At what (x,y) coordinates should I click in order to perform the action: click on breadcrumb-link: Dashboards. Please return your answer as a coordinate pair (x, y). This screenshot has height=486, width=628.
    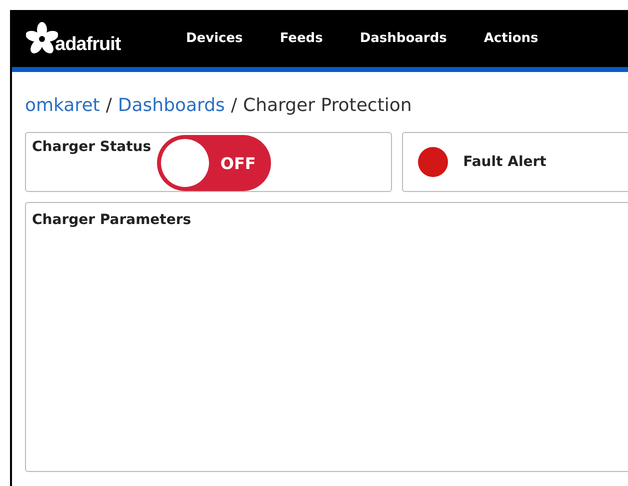
    Looking at the image, I should click on (171, 105).